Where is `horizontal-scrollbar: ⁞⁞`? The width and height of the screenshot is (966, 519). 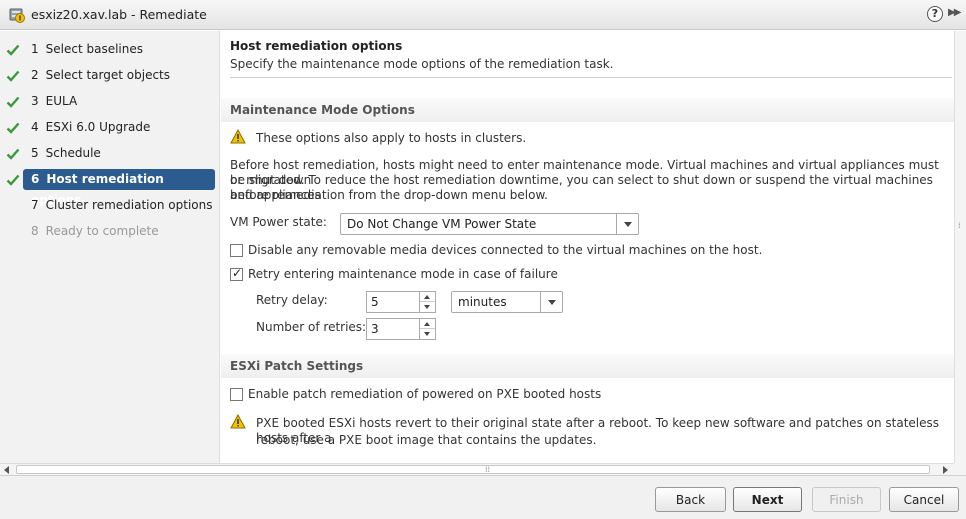 horizontal-scrollbar: ⁞⁞ is located at coordinates (477, 469).